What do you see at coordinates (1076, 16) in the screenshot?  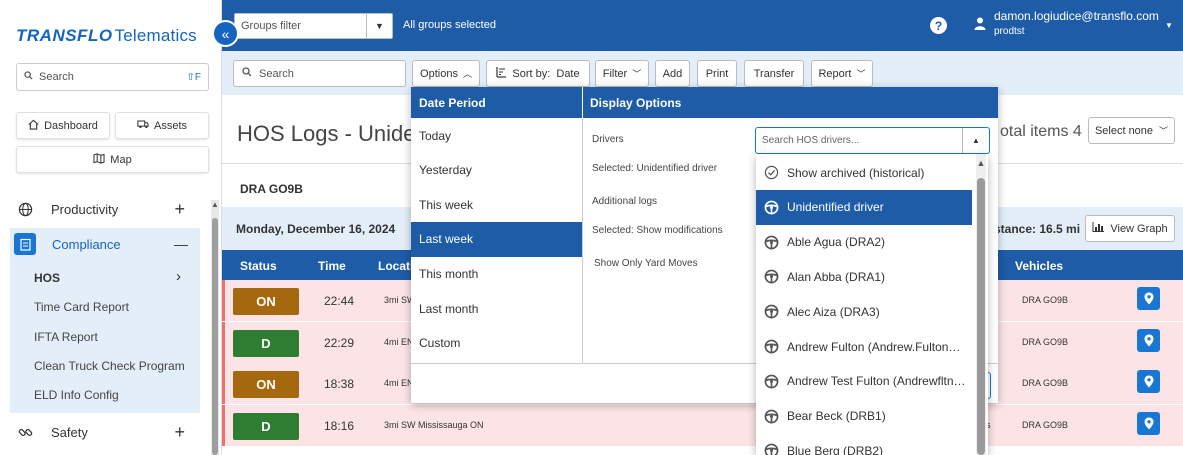 I see `user-email: damon.logiudice@transflo.com` at bounding box center [1076, 16].